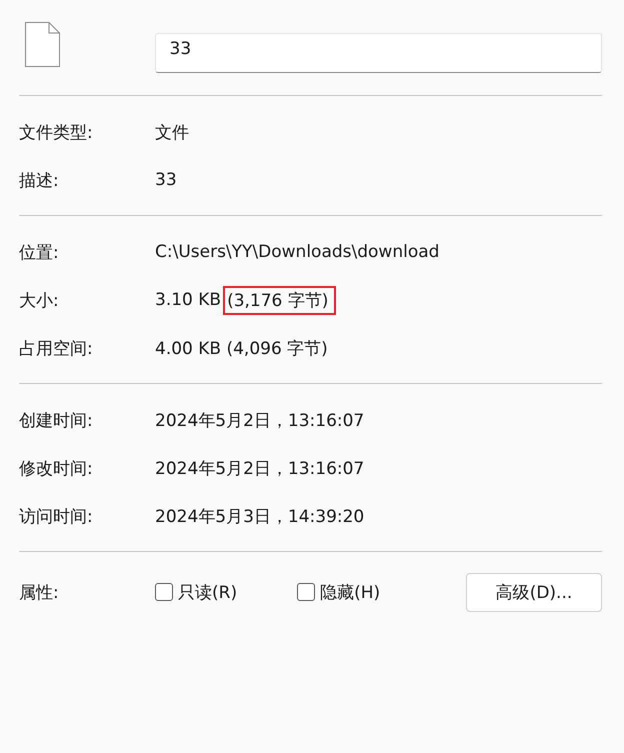 The height and width of the screenshot is (753, 624). What do you see at coordinates (42, 44) in the screenshot?
I see `file-icon` at bounding box center [42, 44].